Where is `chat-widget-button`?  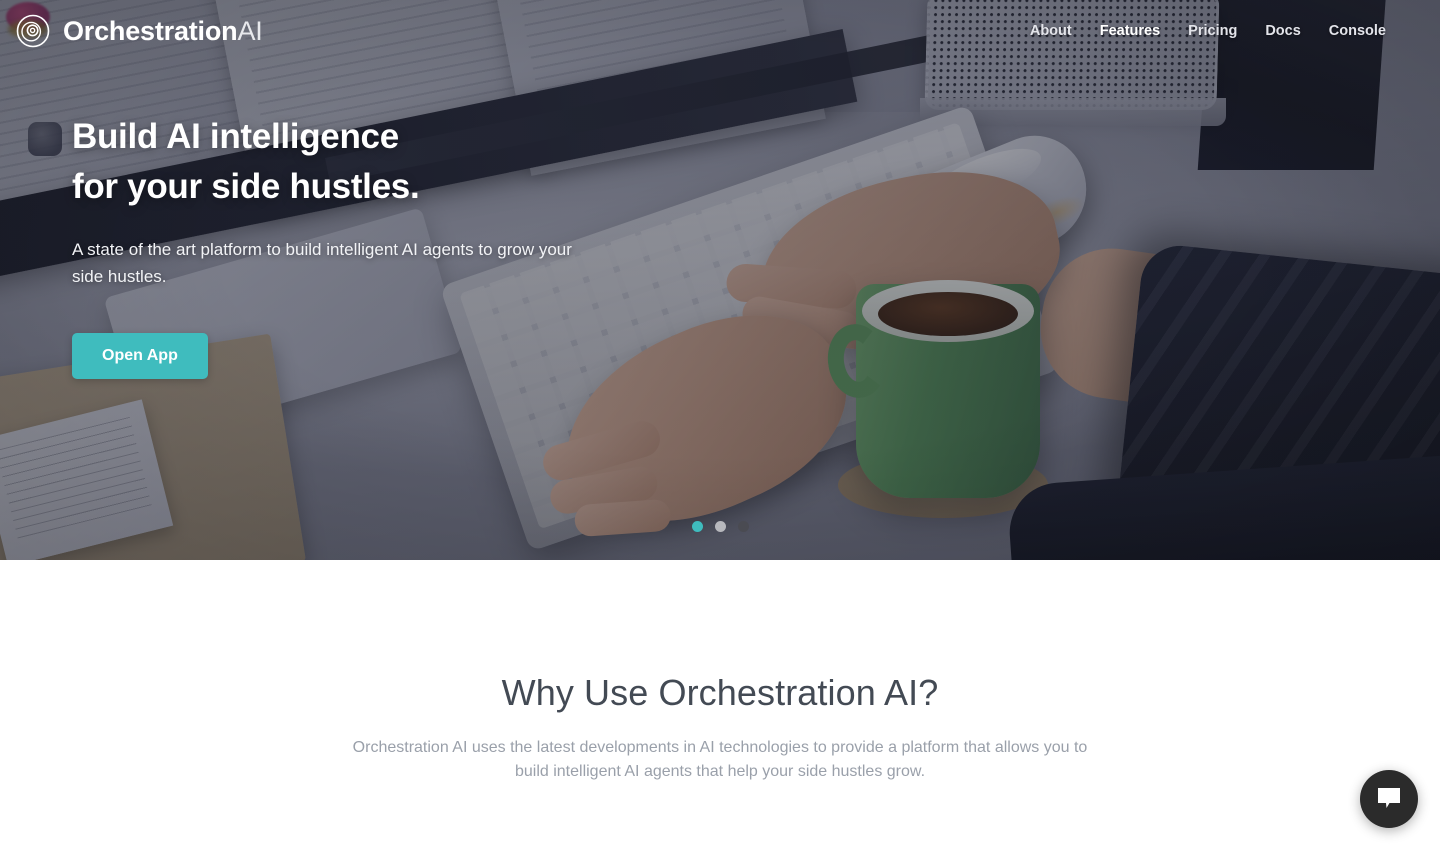
chat-widget-button is located at coordinates (1389, 799).